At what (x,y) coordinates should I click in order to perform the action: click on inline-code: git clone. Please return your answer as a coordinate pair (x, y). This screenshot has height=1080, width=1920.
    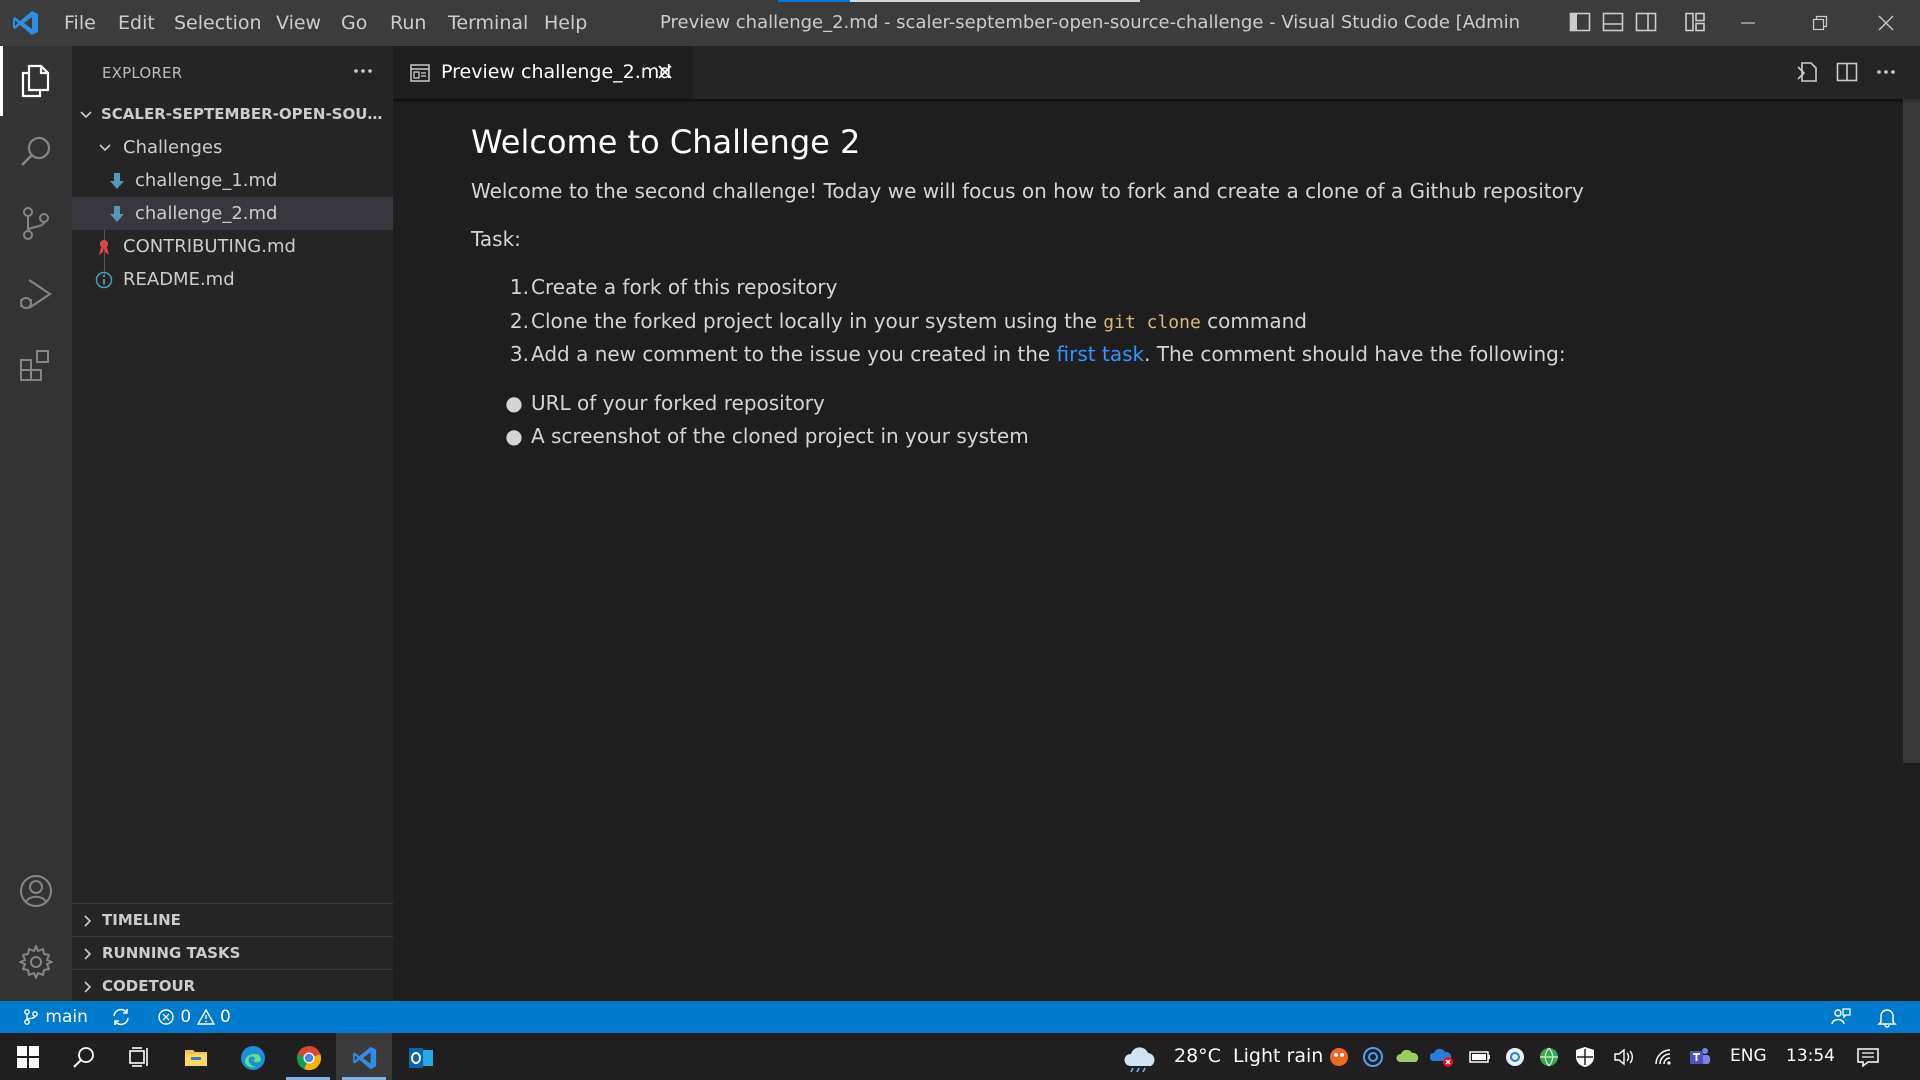
    Looking at the image, I should click on (1152, 322).